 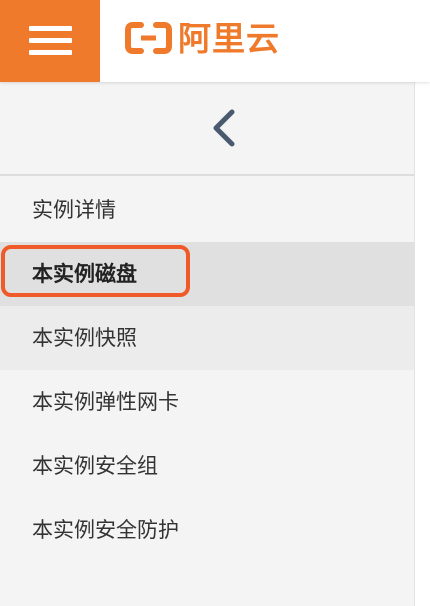 I want to click on sidebar-item-label: 实例详情, so click(x=74, y=210).